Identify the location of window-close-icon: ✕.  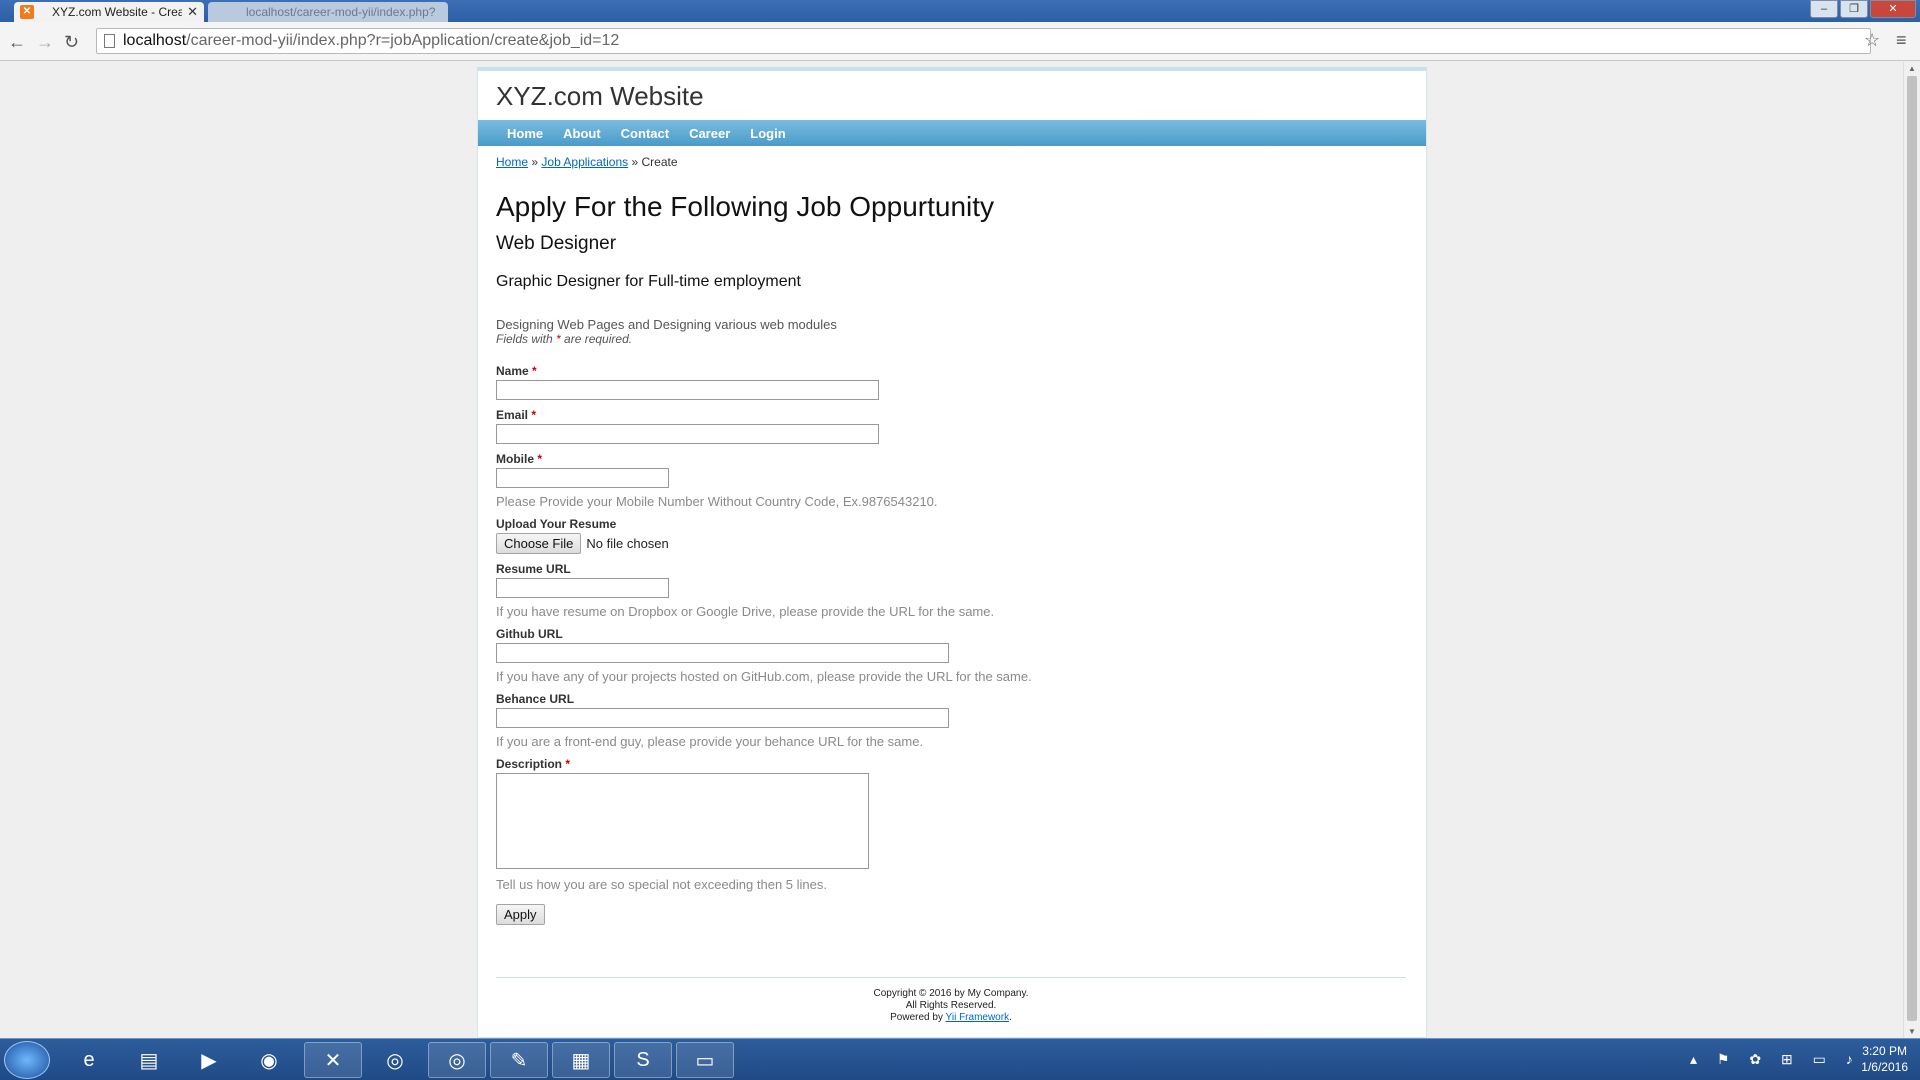
(1893, 9).